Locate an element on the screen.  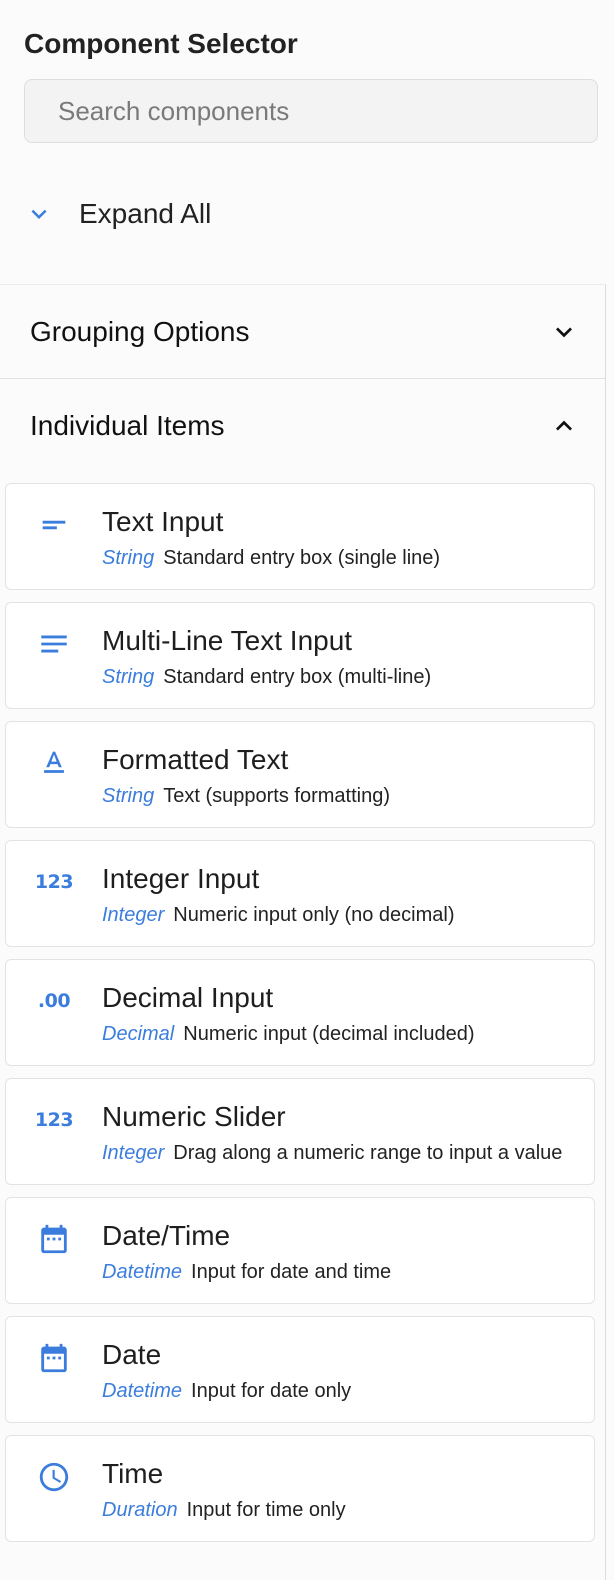
item-name: Numeric Slider is located at coordinates (194, 1116).